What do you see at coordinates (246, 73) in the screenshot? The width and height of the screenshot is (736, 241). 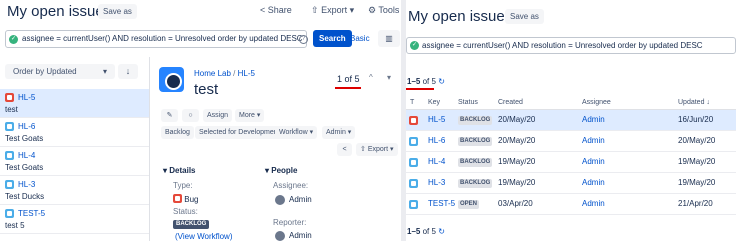 I see `breadcrumb-issue-key: HL-5` at bounding box center [246, 73].